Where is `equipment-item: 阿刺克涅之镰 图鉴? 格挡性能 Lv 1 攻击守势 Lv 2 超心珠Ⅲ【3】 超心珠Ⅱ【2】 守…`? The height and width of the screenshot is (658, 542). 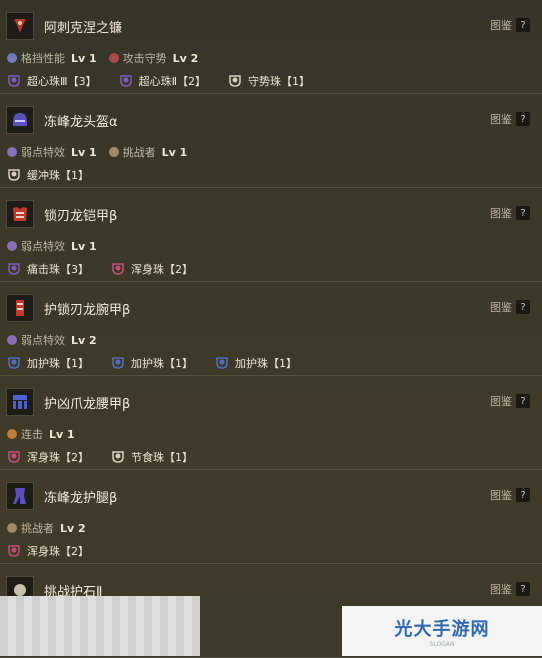
equipment-item: 阿刺克涅之镰 图鉴? 格挡性能 Lv 1 攻击守势 Lv 2 超心珠Ⅲ【3】 超心珠Ⅱ【2】 守… is located at coordinates (271, 47).